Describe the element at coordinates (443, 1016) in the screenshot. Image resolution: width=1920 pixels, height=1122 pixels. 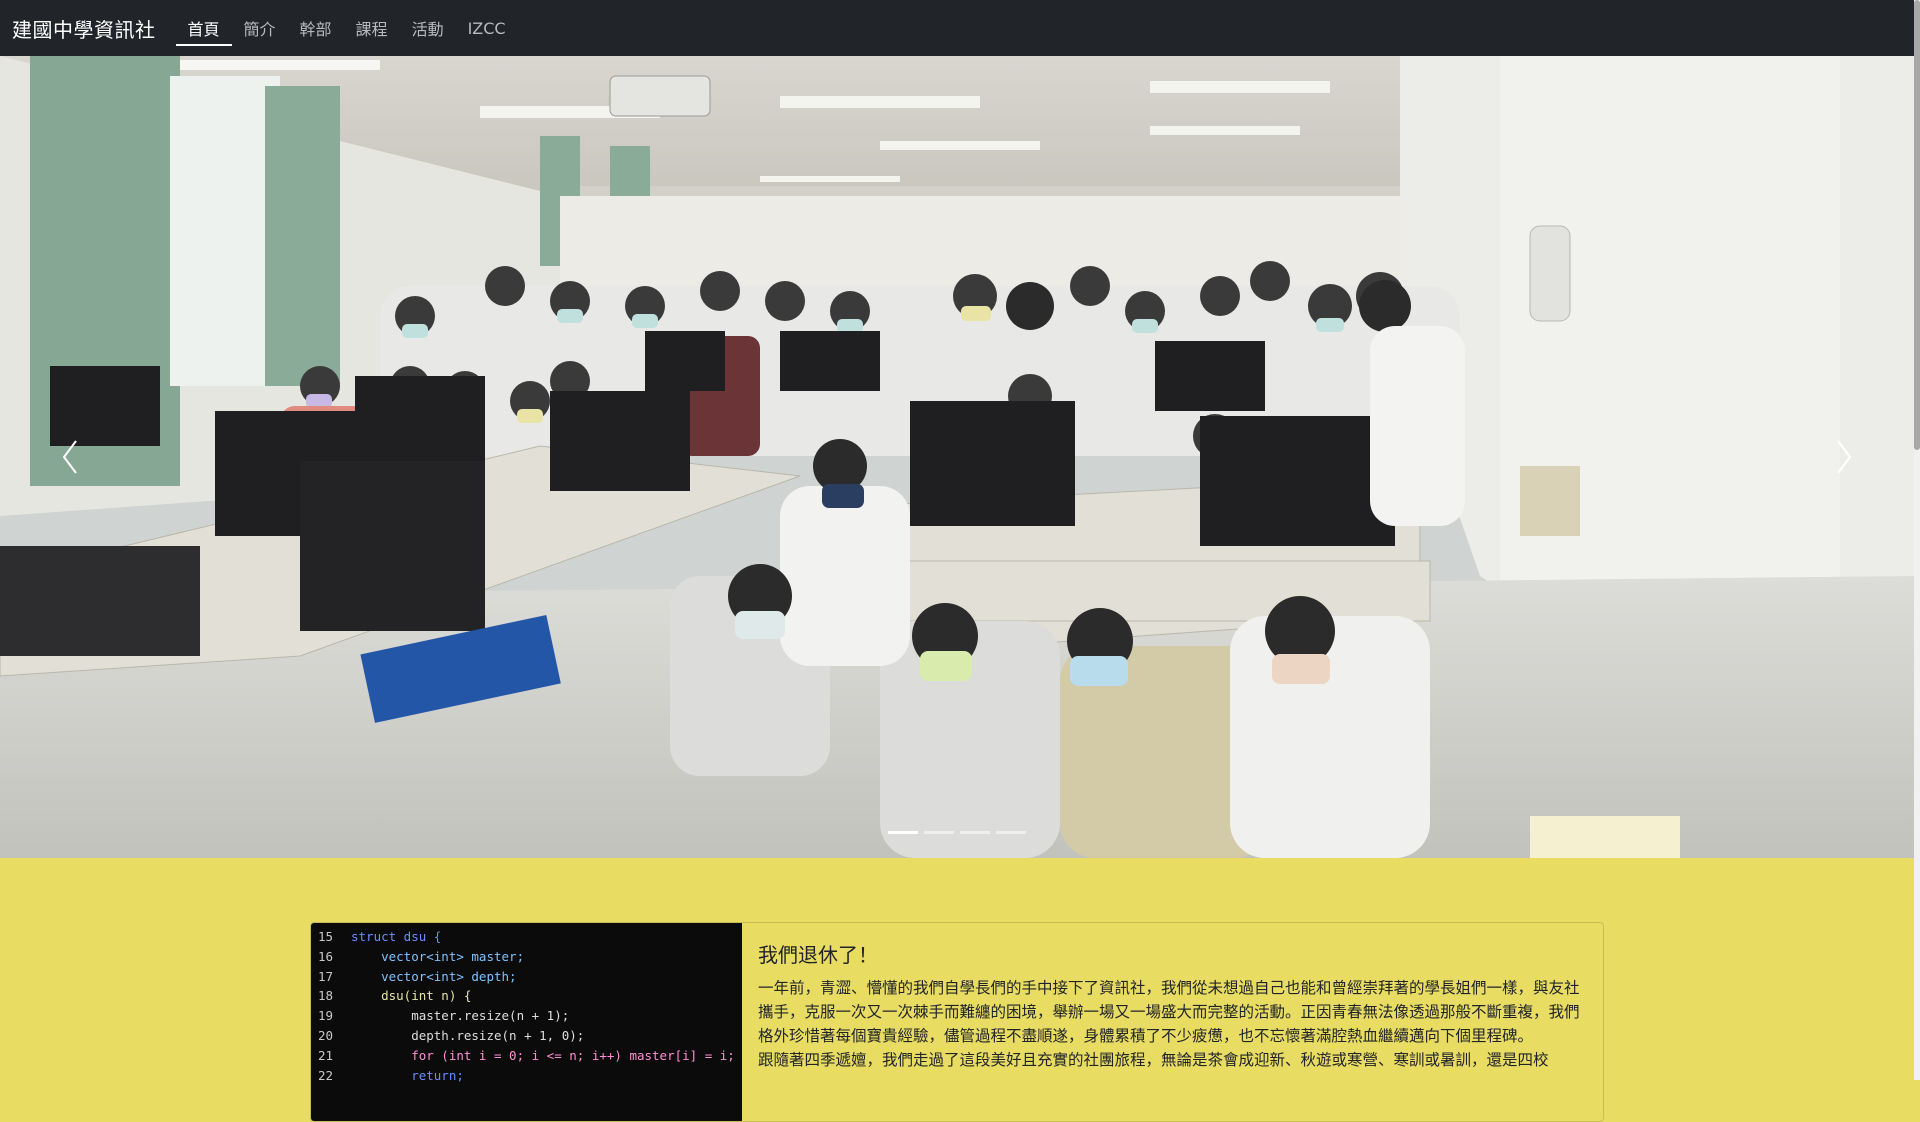
I see `code-line: 19 master.resize(n + 1);` at that location.